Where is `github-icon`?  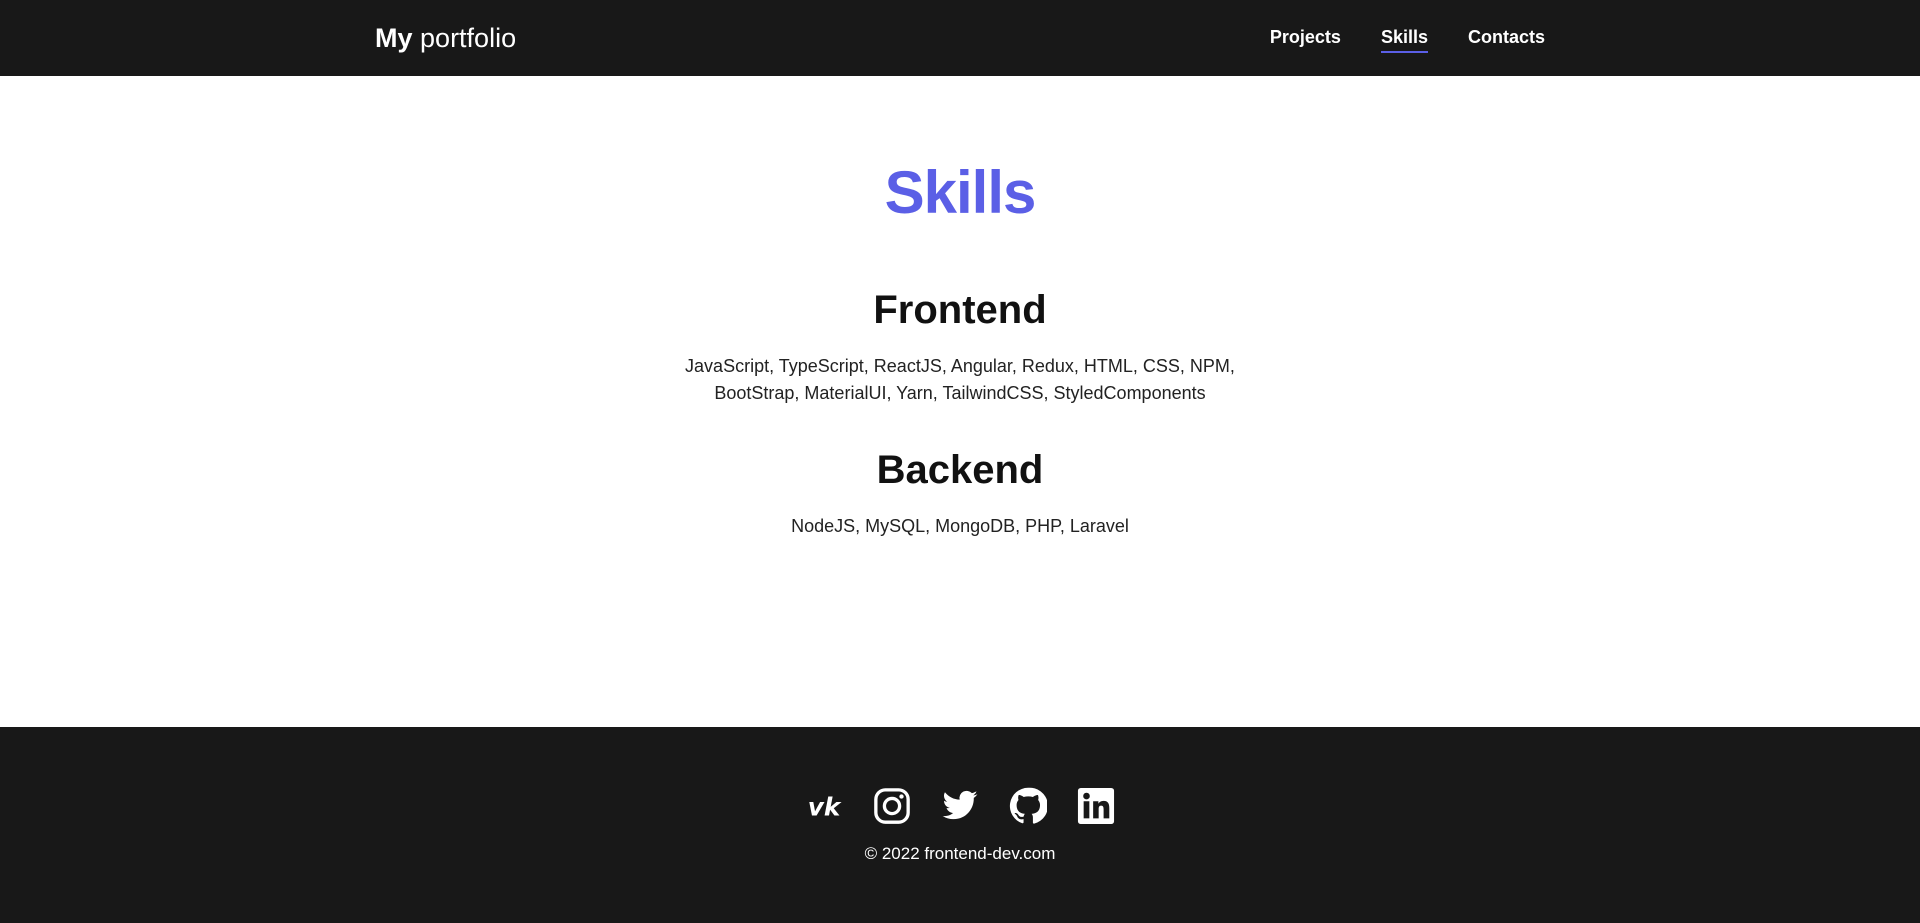
github-icon is located at coordinates (1028, 806).